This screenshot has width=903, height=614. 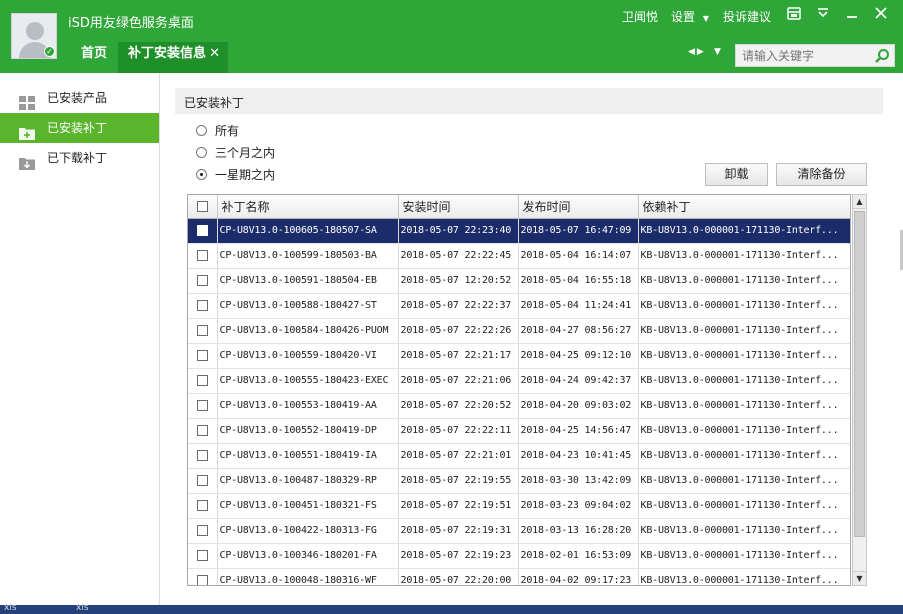 What do you see at coordinates (458, 481) in the screenshot?
I see `install-time-cell: 2018-05-07 22:19:55` at bounding box center [458, 481].